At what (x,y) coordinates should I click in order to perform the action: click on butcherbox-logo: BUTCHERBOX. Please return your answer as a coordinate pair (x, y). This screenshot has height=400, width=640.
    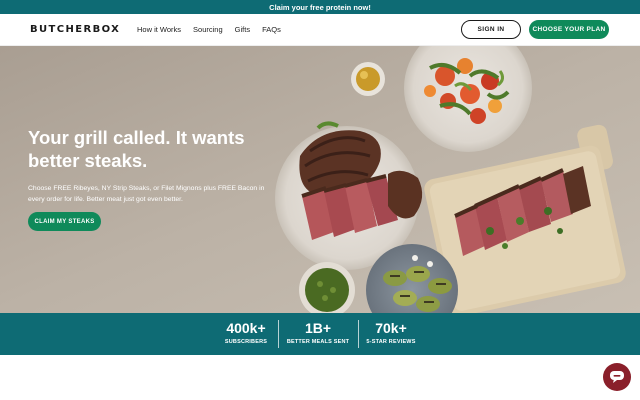
    Looking at the image, I should click on (75, 29).